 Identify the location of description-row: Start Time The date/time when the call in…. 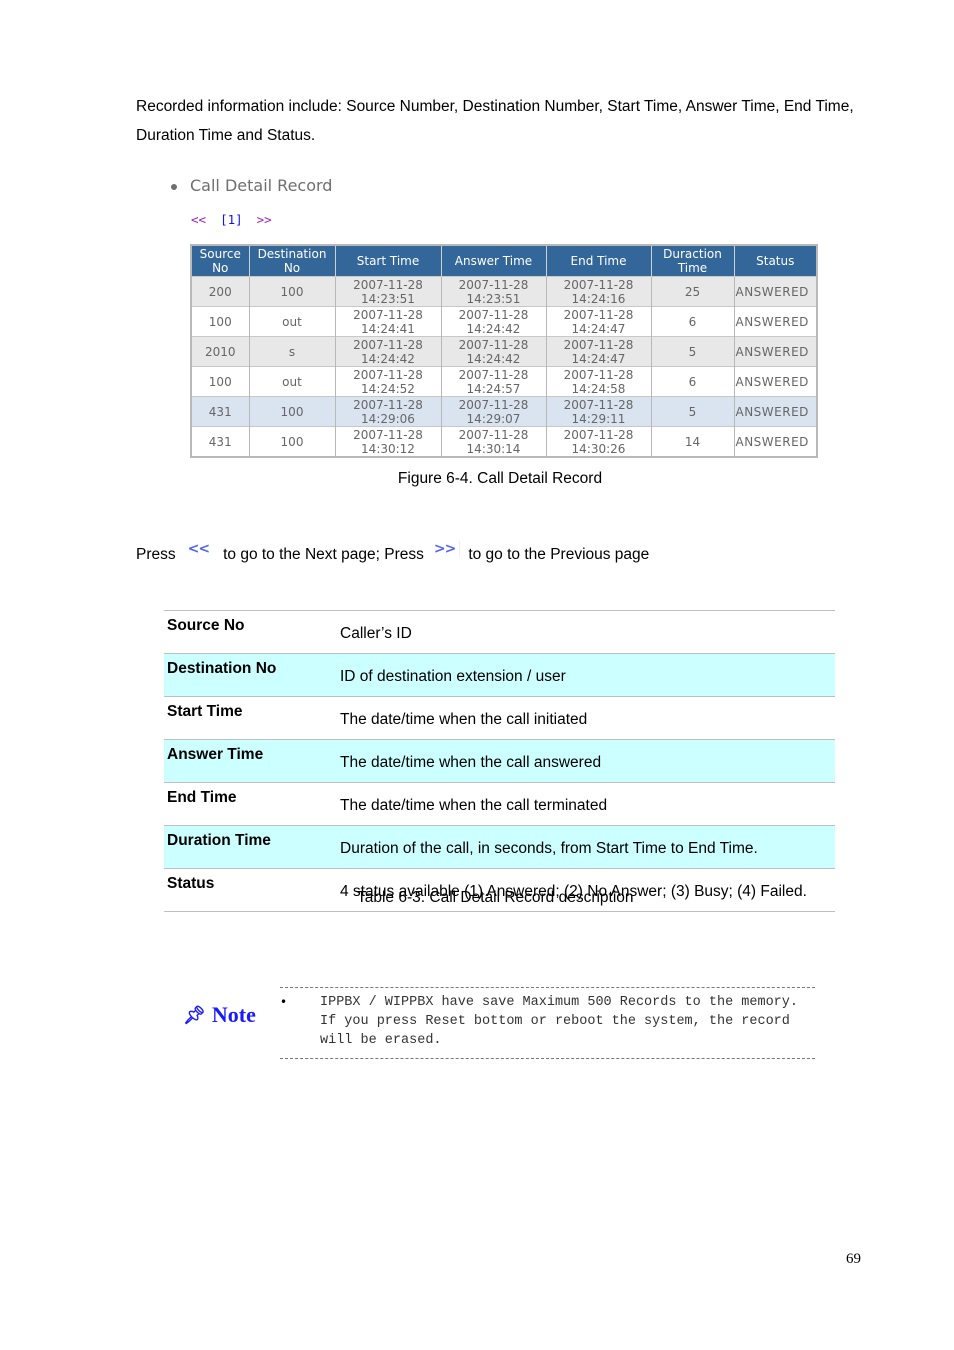
(499, 718).